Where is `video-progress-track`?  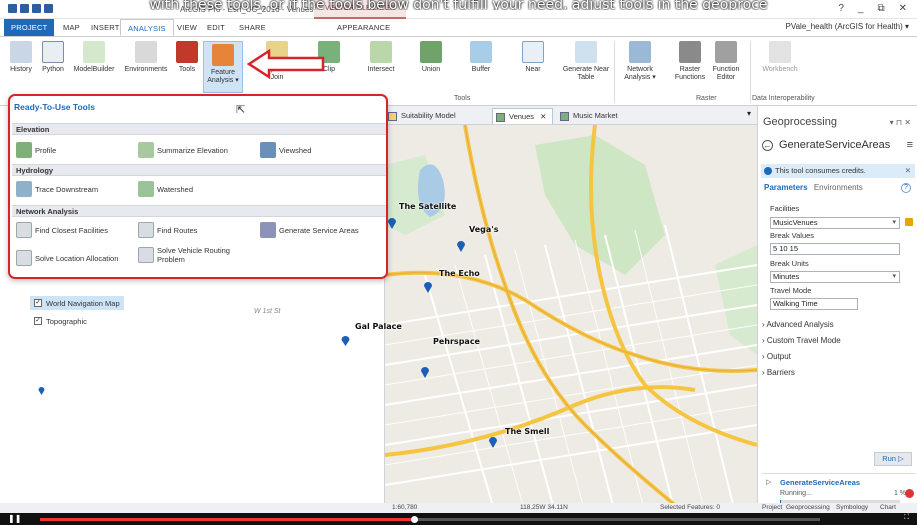 video-progress-track is located at coordinates (430, 519).